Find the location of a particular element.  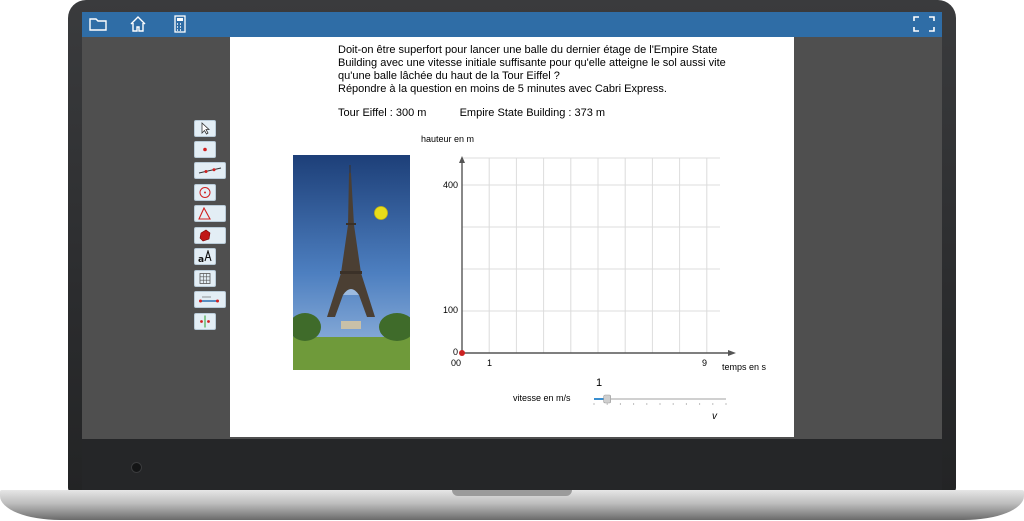

line-tool-icon is located at coordinates (210, 170).